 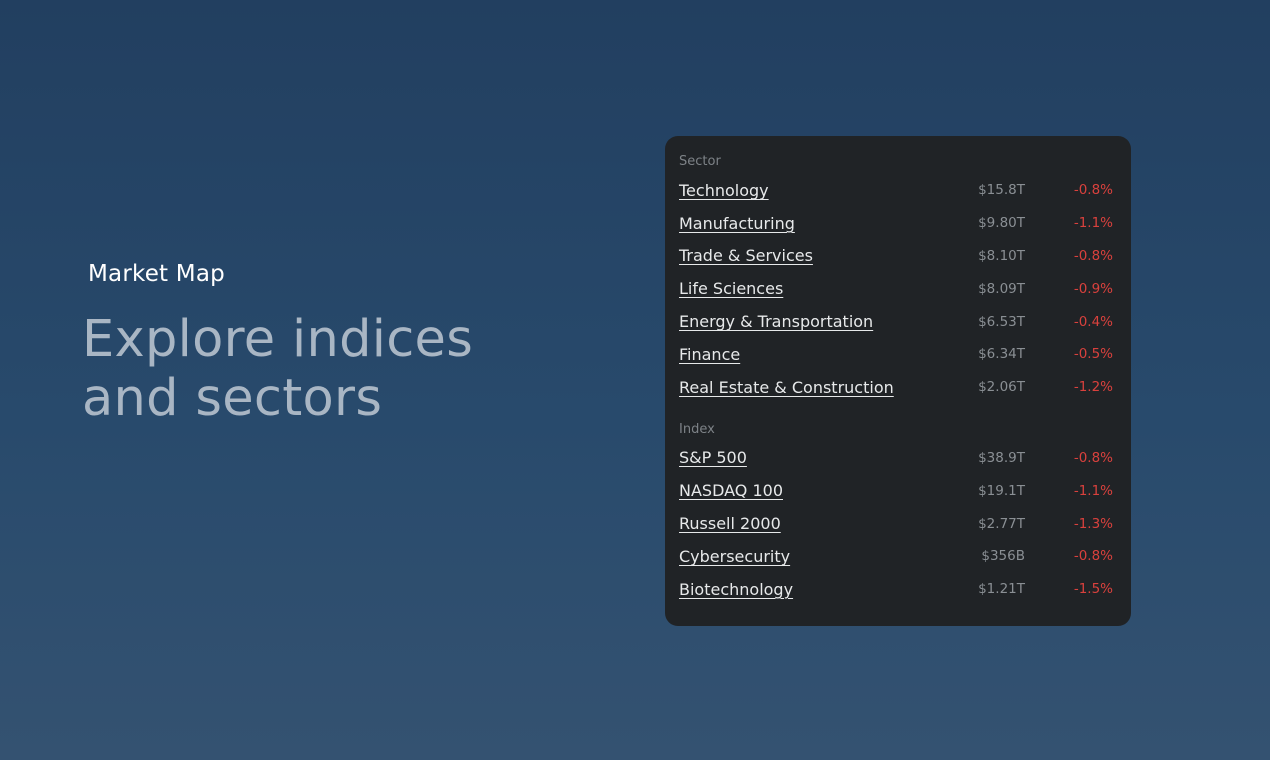 What do you see at coordinates (1001, 457) in the screenshot?
I see `market-cap: $38.9T` at bounding box center [1001, 457].